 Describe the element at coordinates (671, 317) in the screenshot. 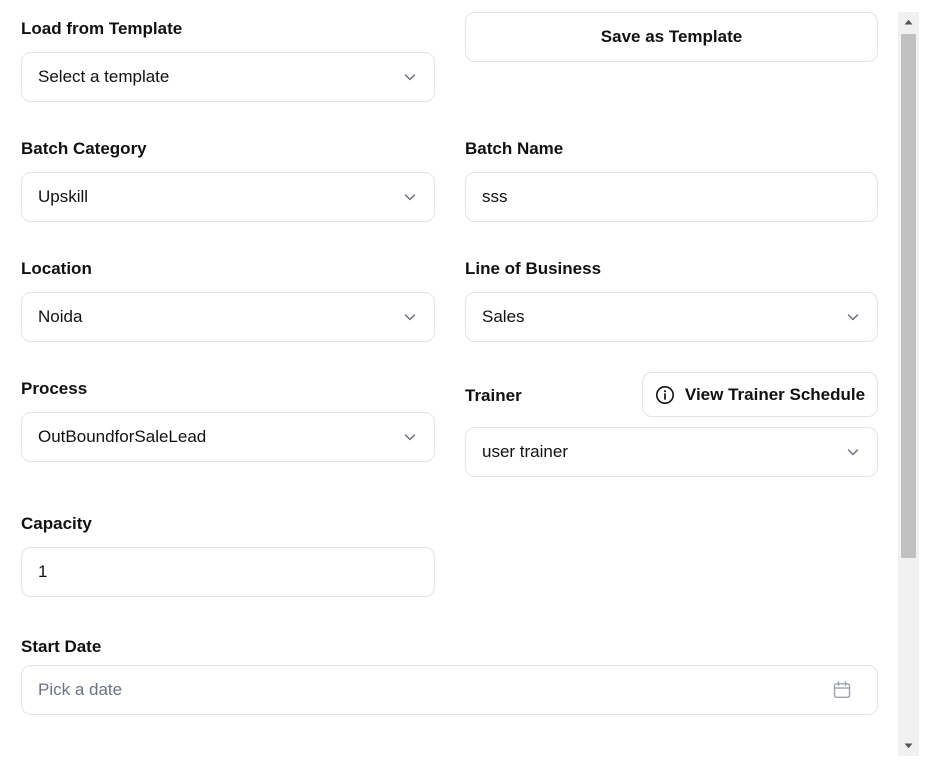

I see `line-of-business-select: Sales` at that location.